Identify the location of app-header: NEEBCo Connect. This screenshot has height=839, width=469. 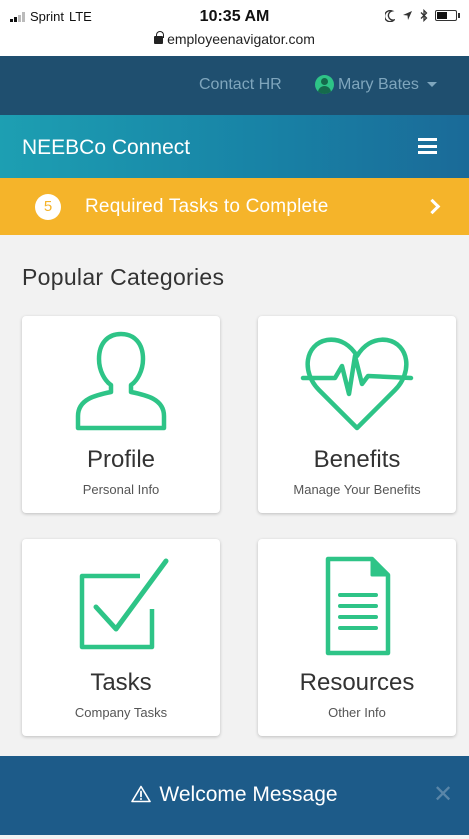
(234, 146).